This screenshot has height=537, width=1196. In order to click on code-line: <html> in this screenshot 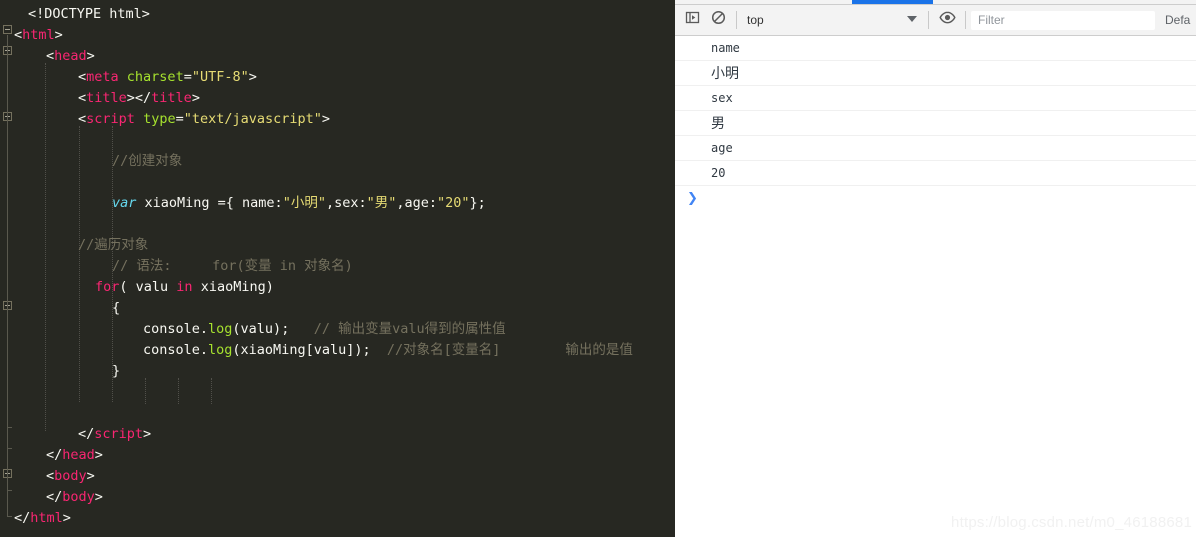, I will do `click(38, 35)`.